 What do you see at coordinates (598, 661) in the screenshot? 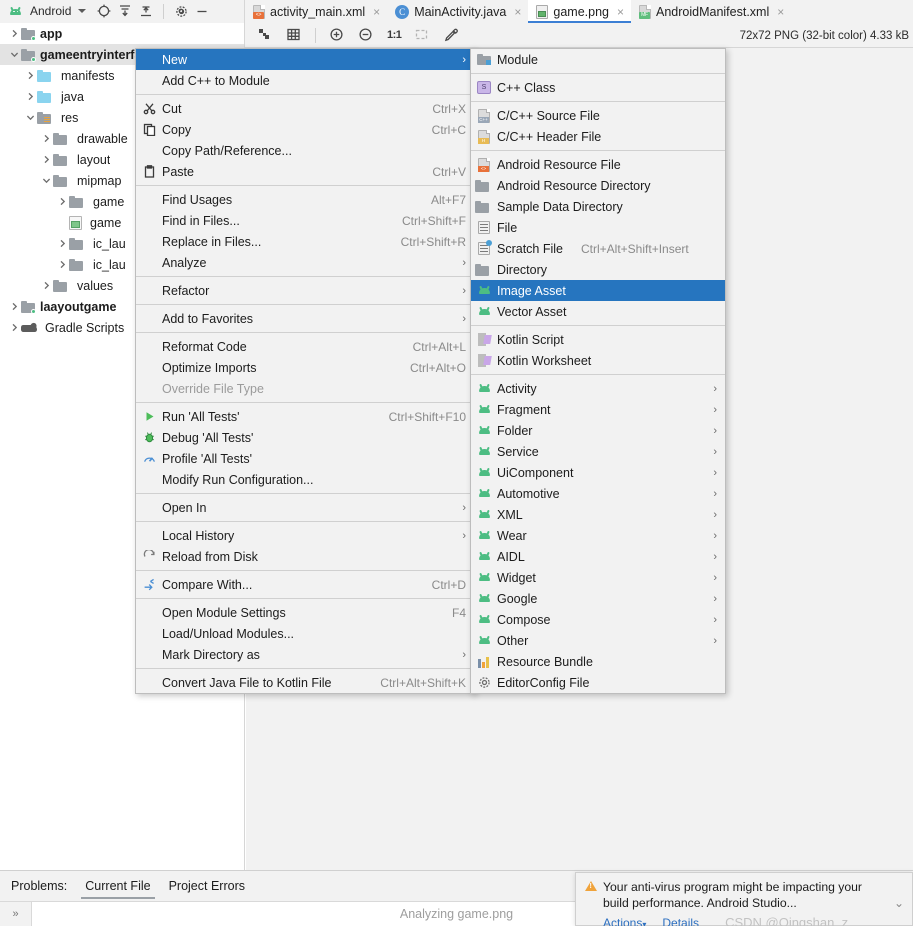
I see `menu-item-resource-bundle: Resource Bundle` at bounding box center [598, 661].